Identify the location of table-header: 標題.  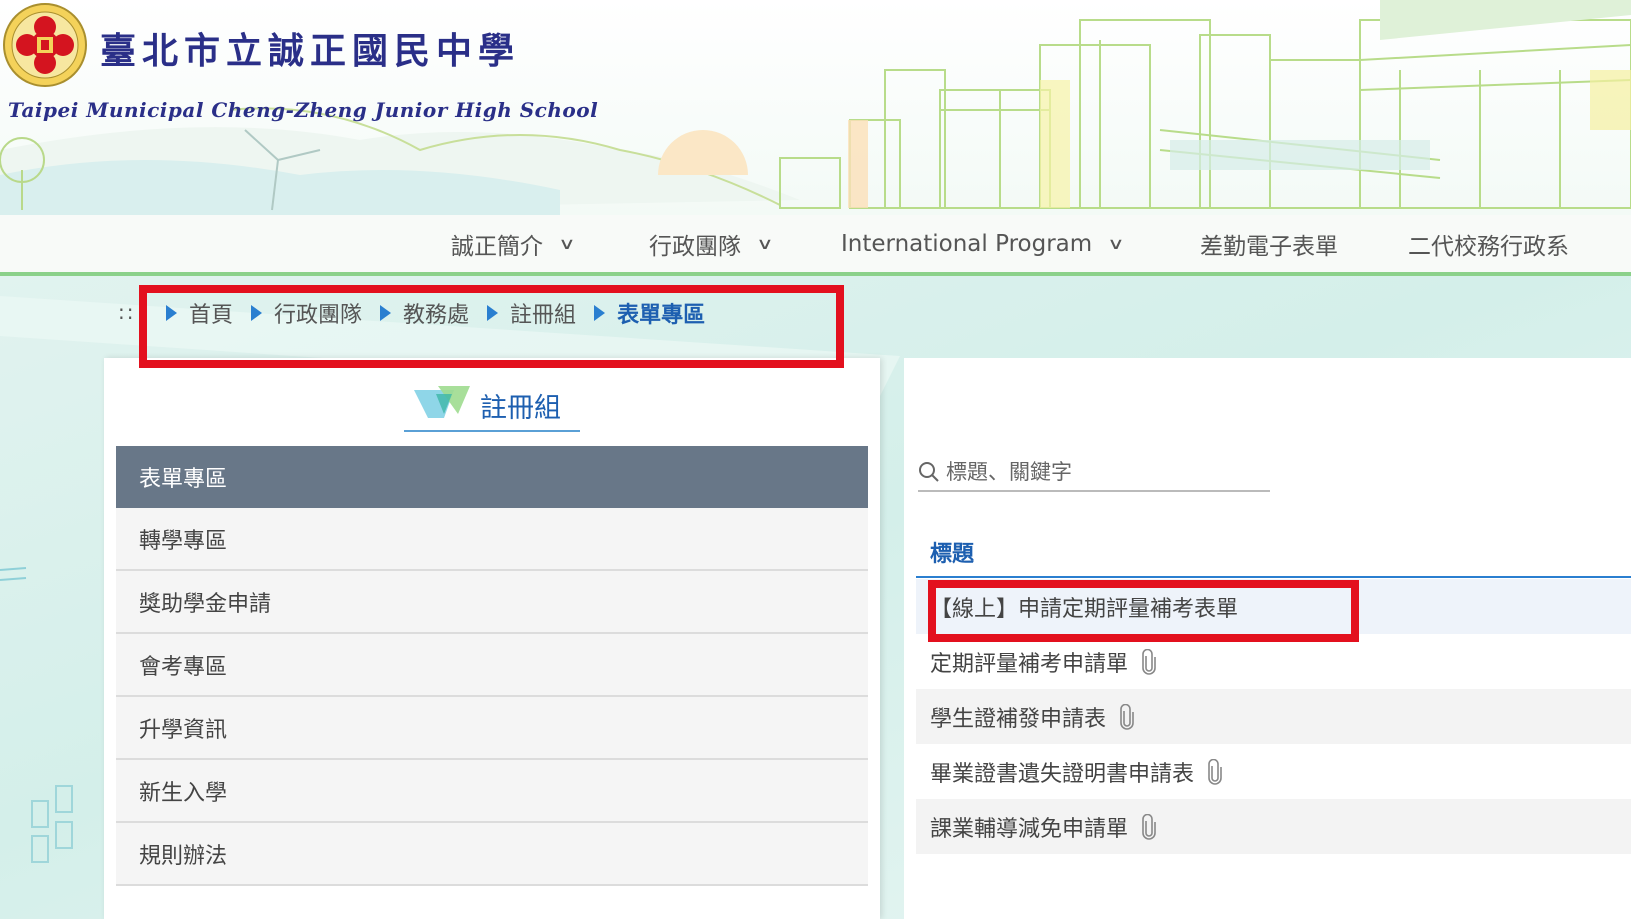
(1273, 554).